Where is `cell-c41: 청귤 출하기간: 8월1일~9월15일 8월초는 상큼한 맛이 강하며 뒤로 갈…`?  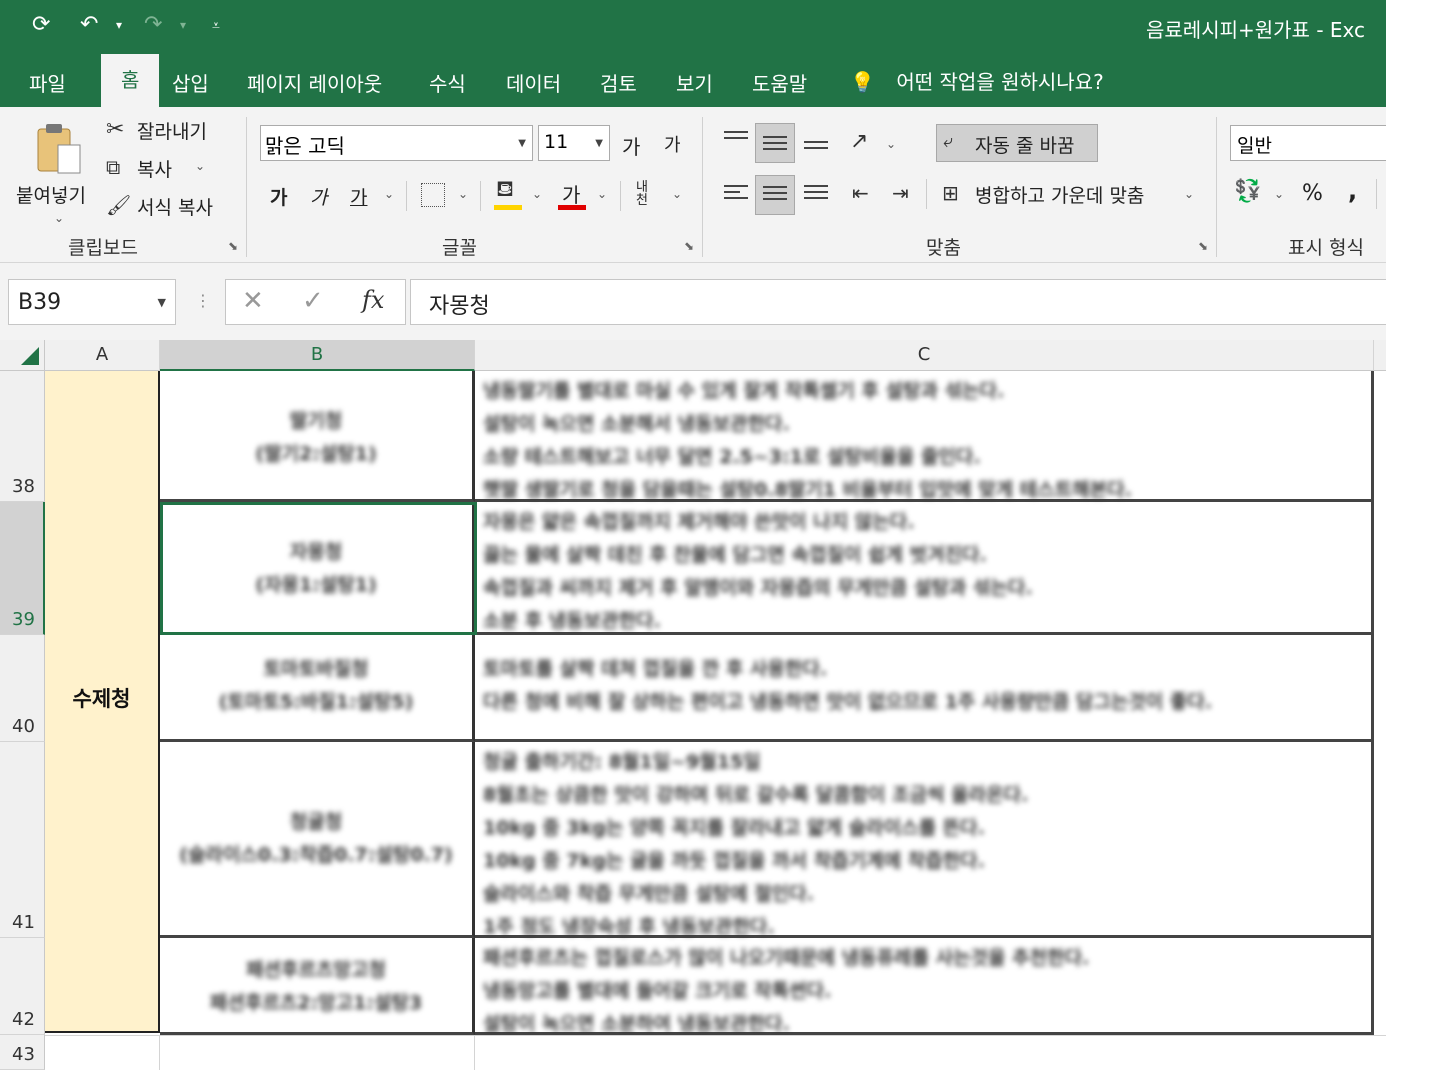
cell-c41: 청귤 출하기간: 8월1일~9월15일 8월초는 상큼한 맛이 강하며 뒤로 갈… is located at coordinates (924, 840).